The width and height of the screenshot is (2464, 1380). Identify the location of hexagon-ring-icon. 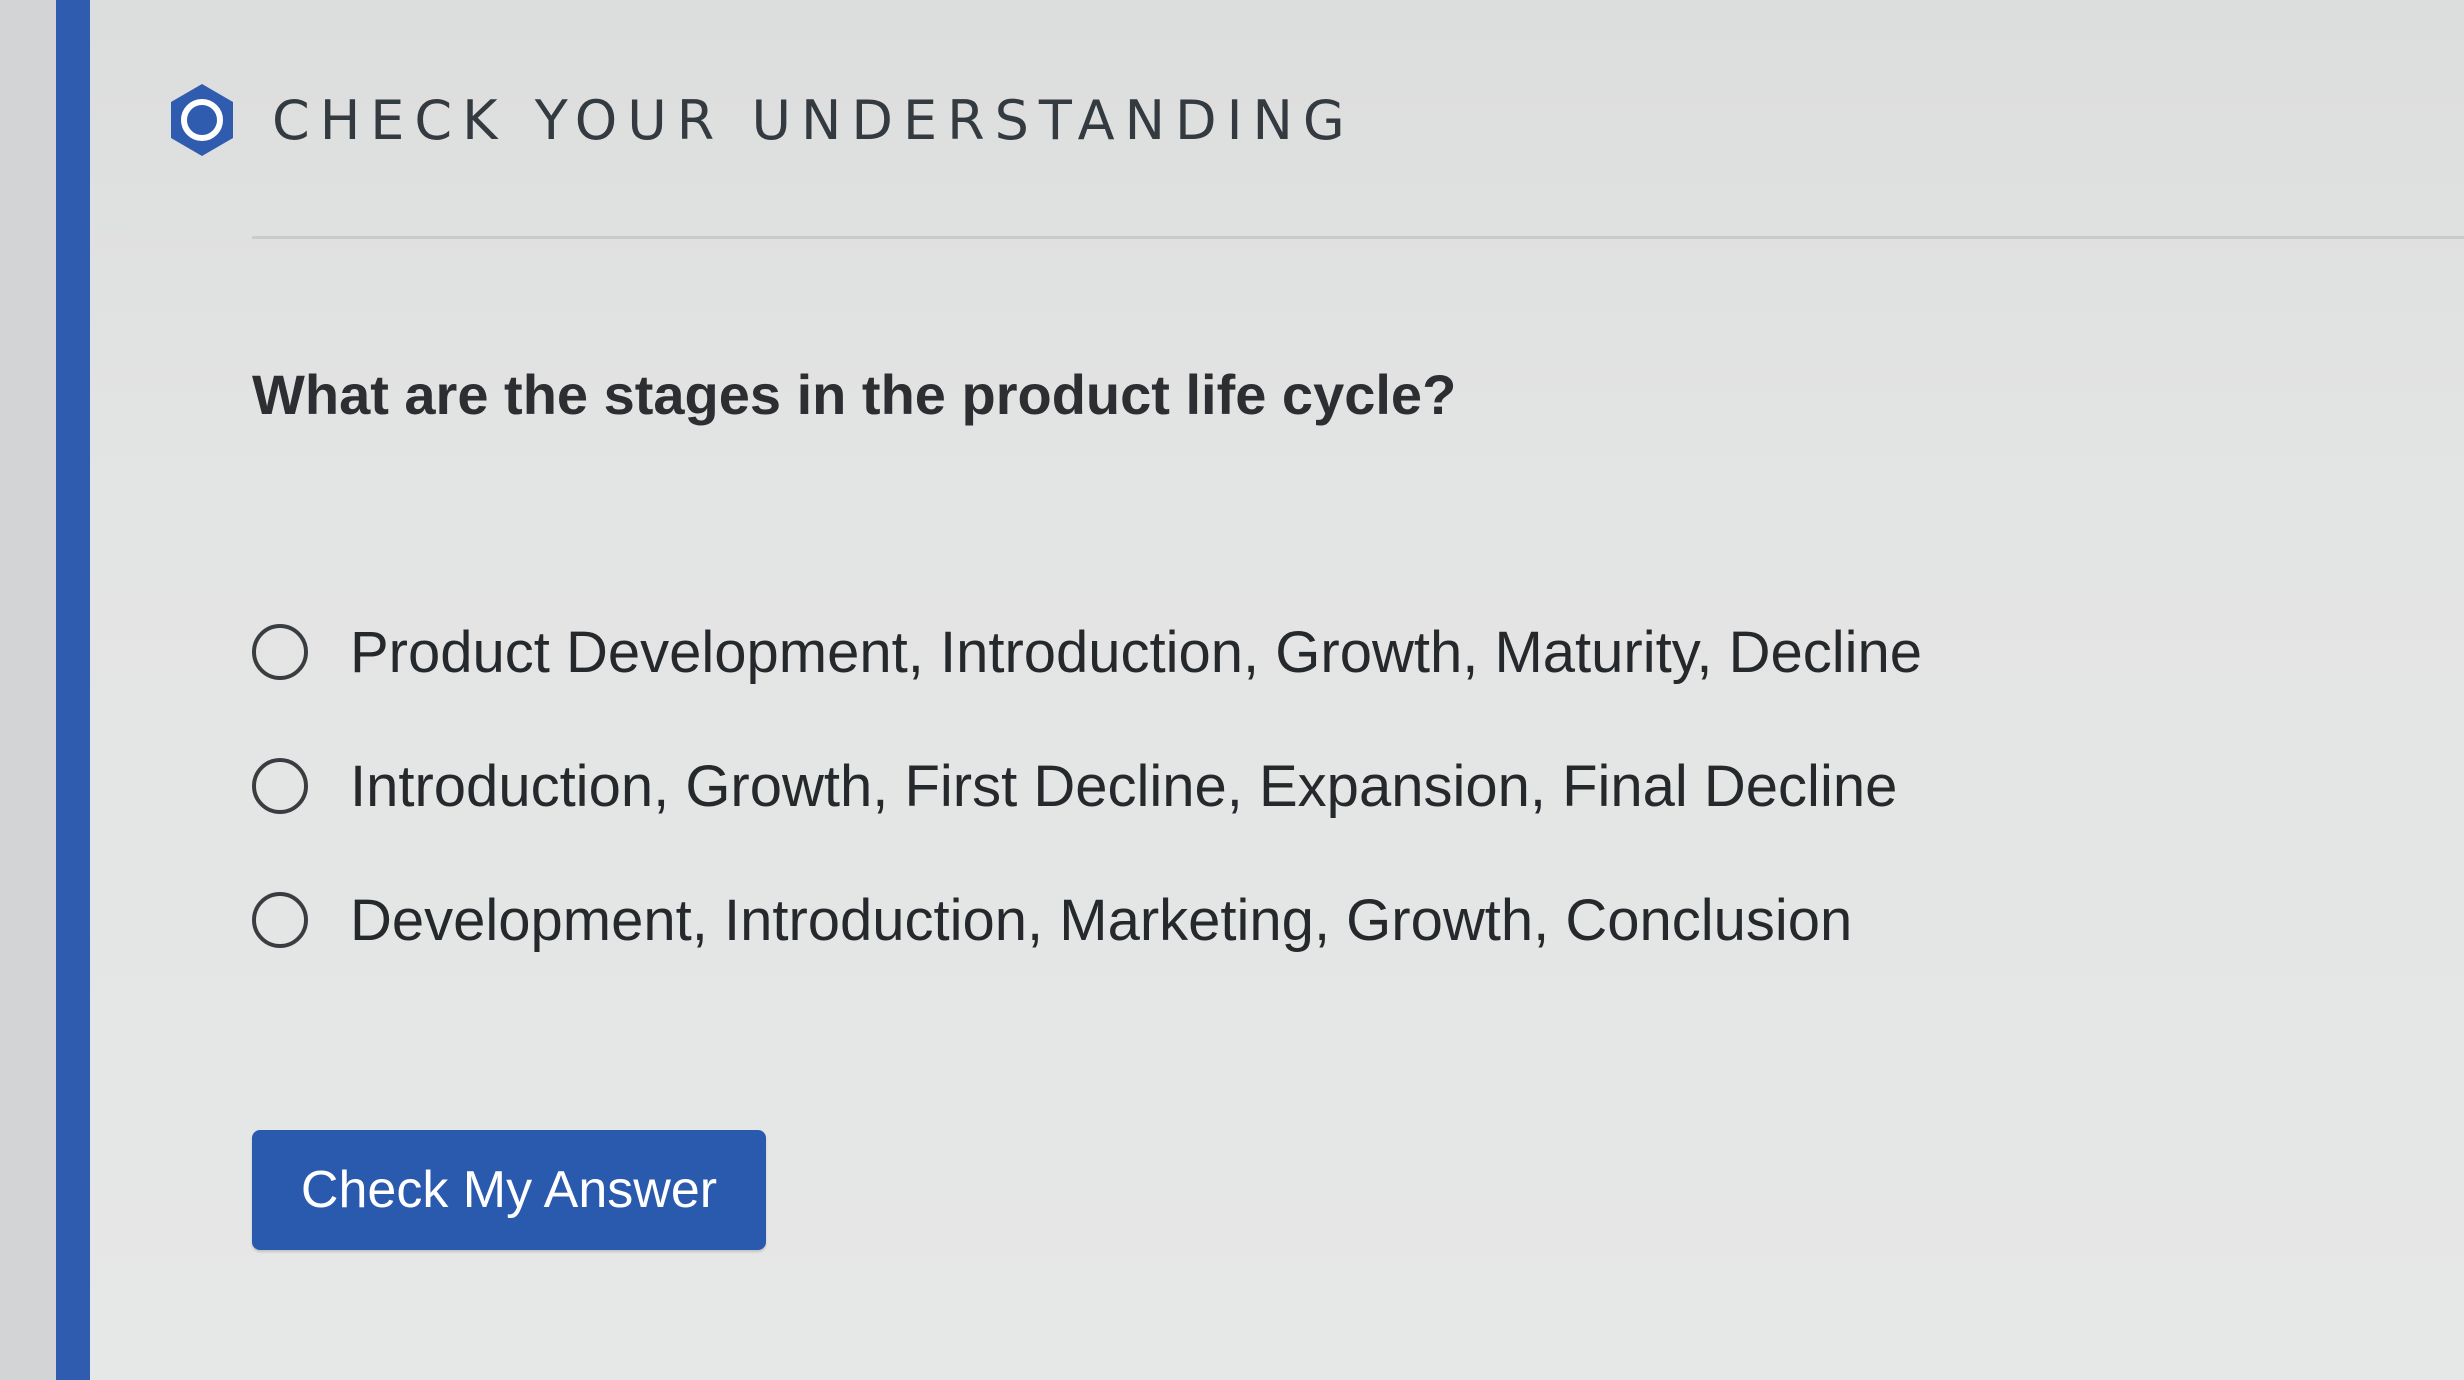
(202, 120).